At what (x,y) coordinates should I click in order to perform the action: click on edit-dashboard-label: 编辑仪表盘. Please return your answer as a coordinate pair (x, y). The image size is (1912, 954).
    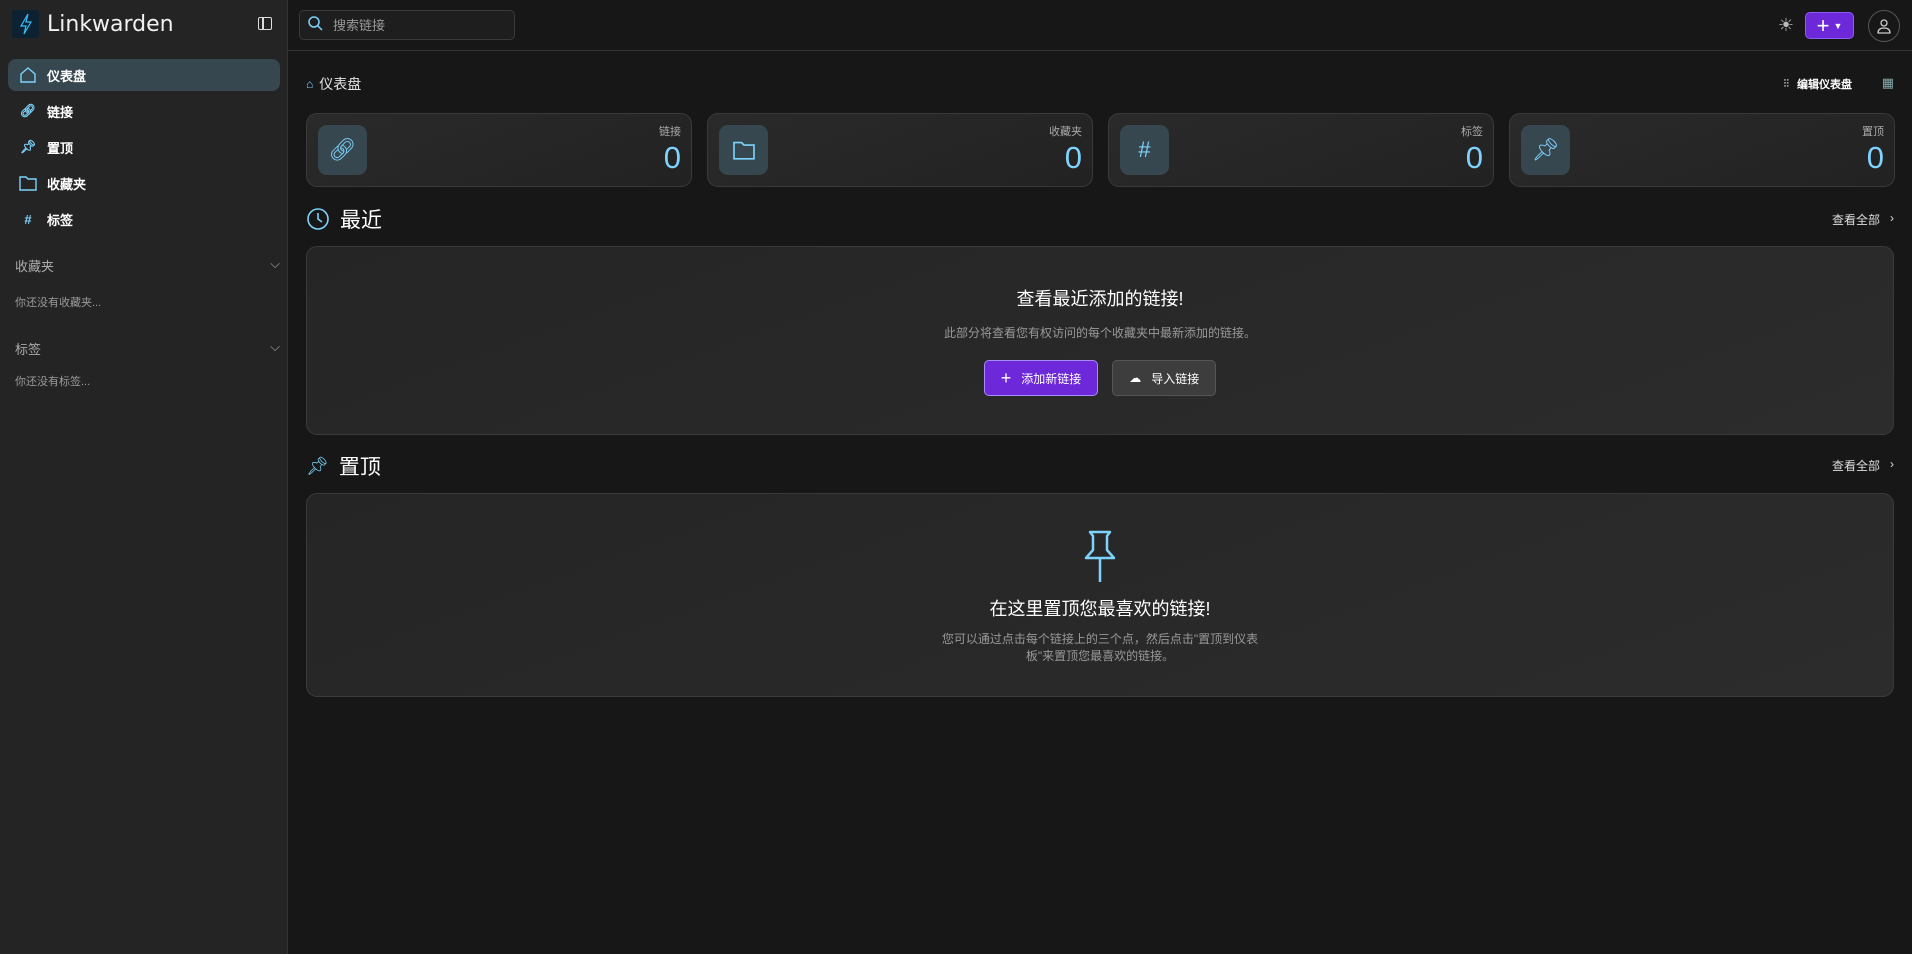
    Looking at the image, I should click on (1824, 85).